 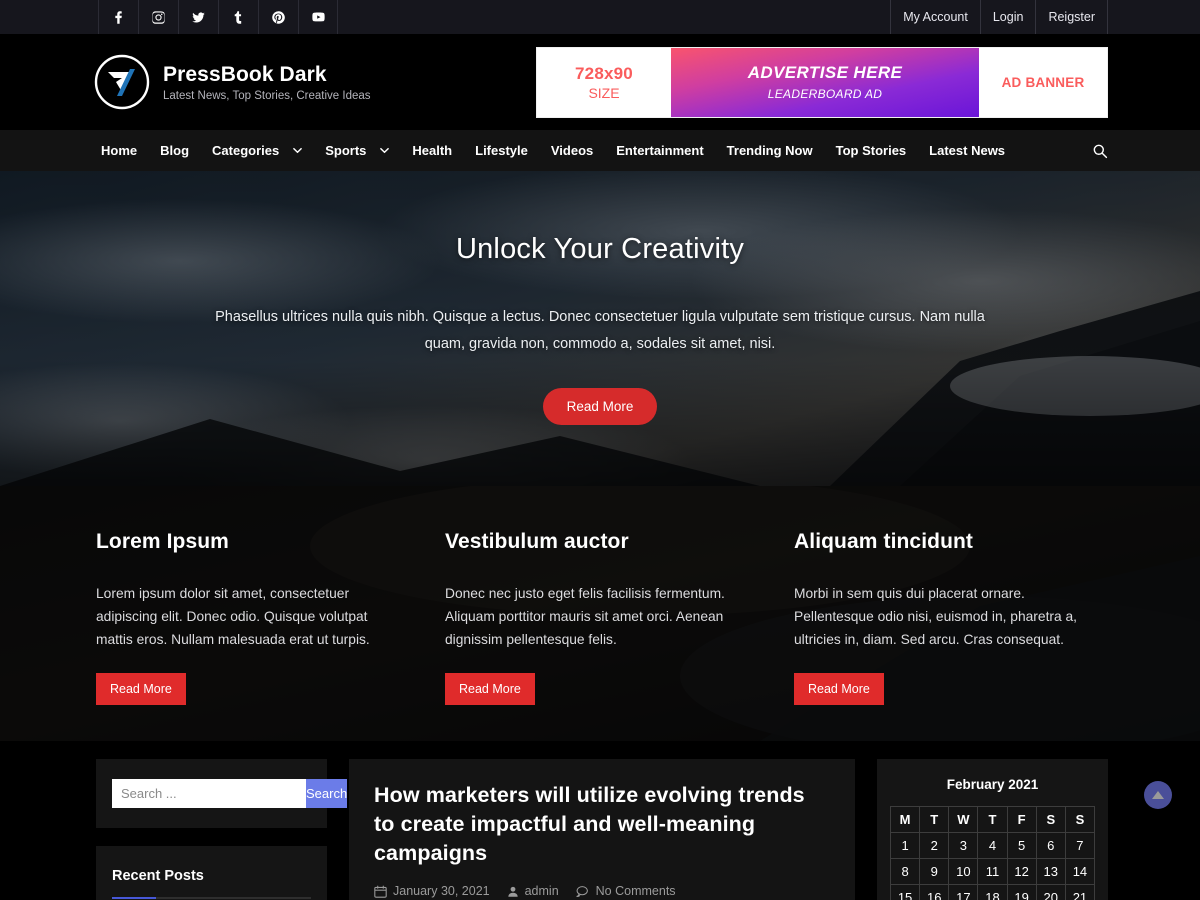 What do you see at coordinates (934, 819) in the screenshot?
I see `calendar-day-header: T` at bounding box center [934, 819].